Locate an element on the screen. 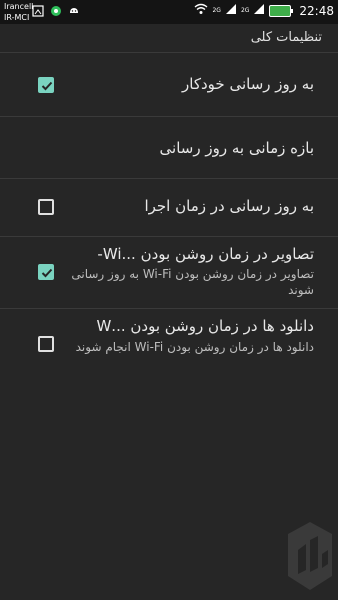 This screenshot has height=600, width=338. network-type-1: 2G is located at coordinates (216, 10).